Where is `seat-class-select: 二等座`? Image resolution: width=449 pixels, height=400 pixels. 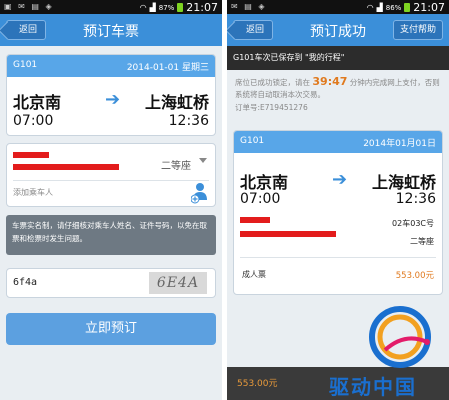 seat-class-select: 二等座 is located at coordinates (176, 164).